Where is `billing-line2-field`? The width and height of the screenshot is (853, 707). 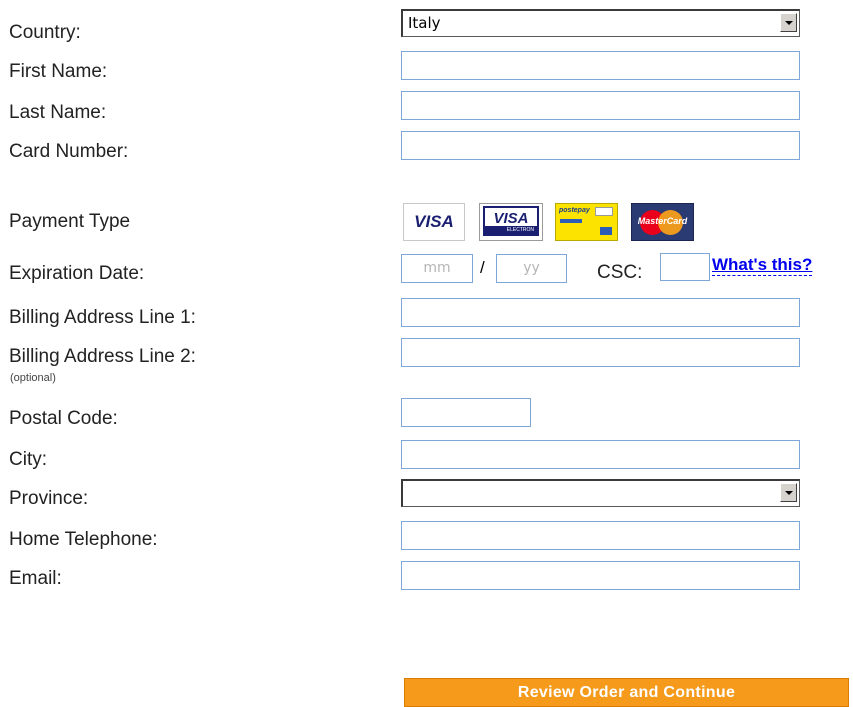
billing-line2-field is located at coordinates (600, 352).